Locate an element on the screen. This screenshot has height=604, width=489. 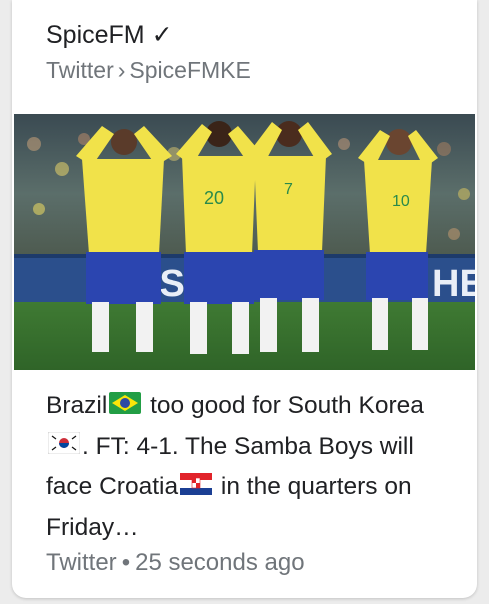
brazil-flag-icon is located at coordinates (125, 407).